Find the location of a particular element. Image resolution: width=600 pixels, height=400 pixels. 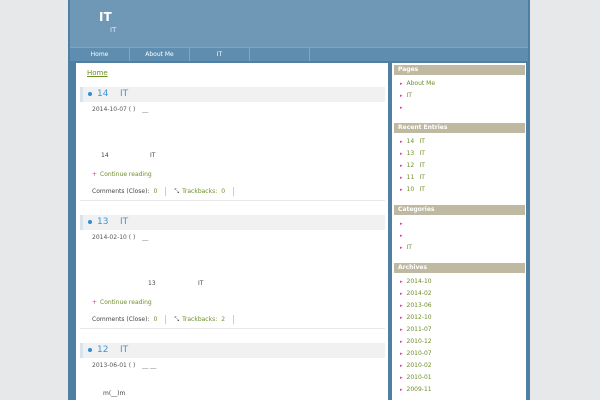

pages-list: About Me IT is located at coordinates (418, 96).